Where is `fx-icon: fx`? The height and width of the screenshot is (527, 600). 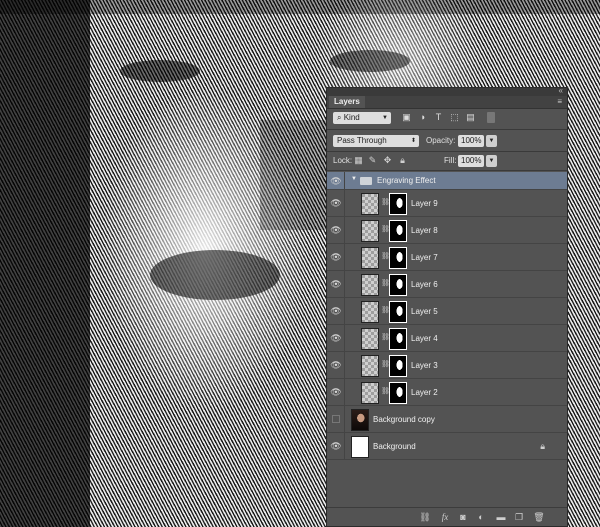 fx-icon: fx is located at coordinates (445, 517).